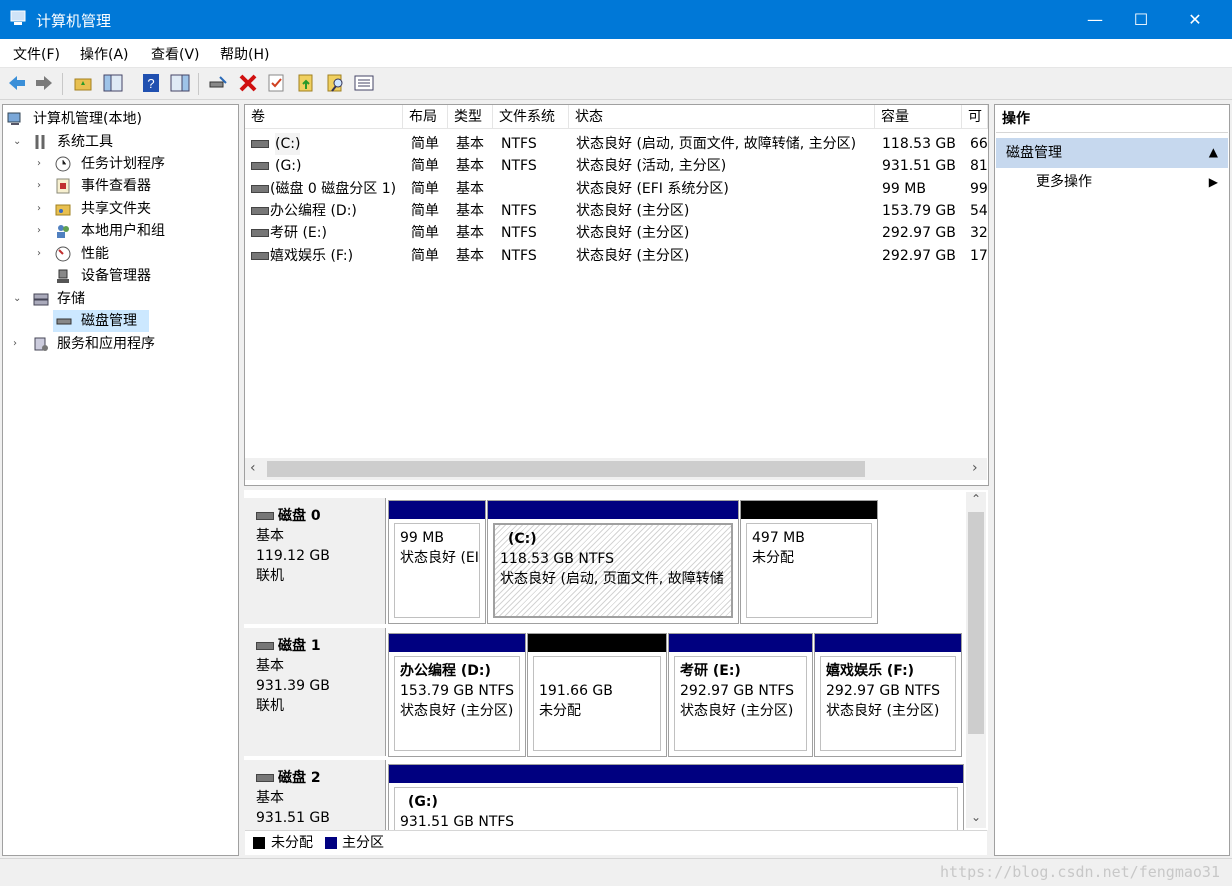 This screenshot has height=886, width=1232. What do you see at coordinates (333, 189) in the screenshot?
I see `cell-volume: (磁盘 0 磁盘分区 1)` at bounding box center [333, 189].